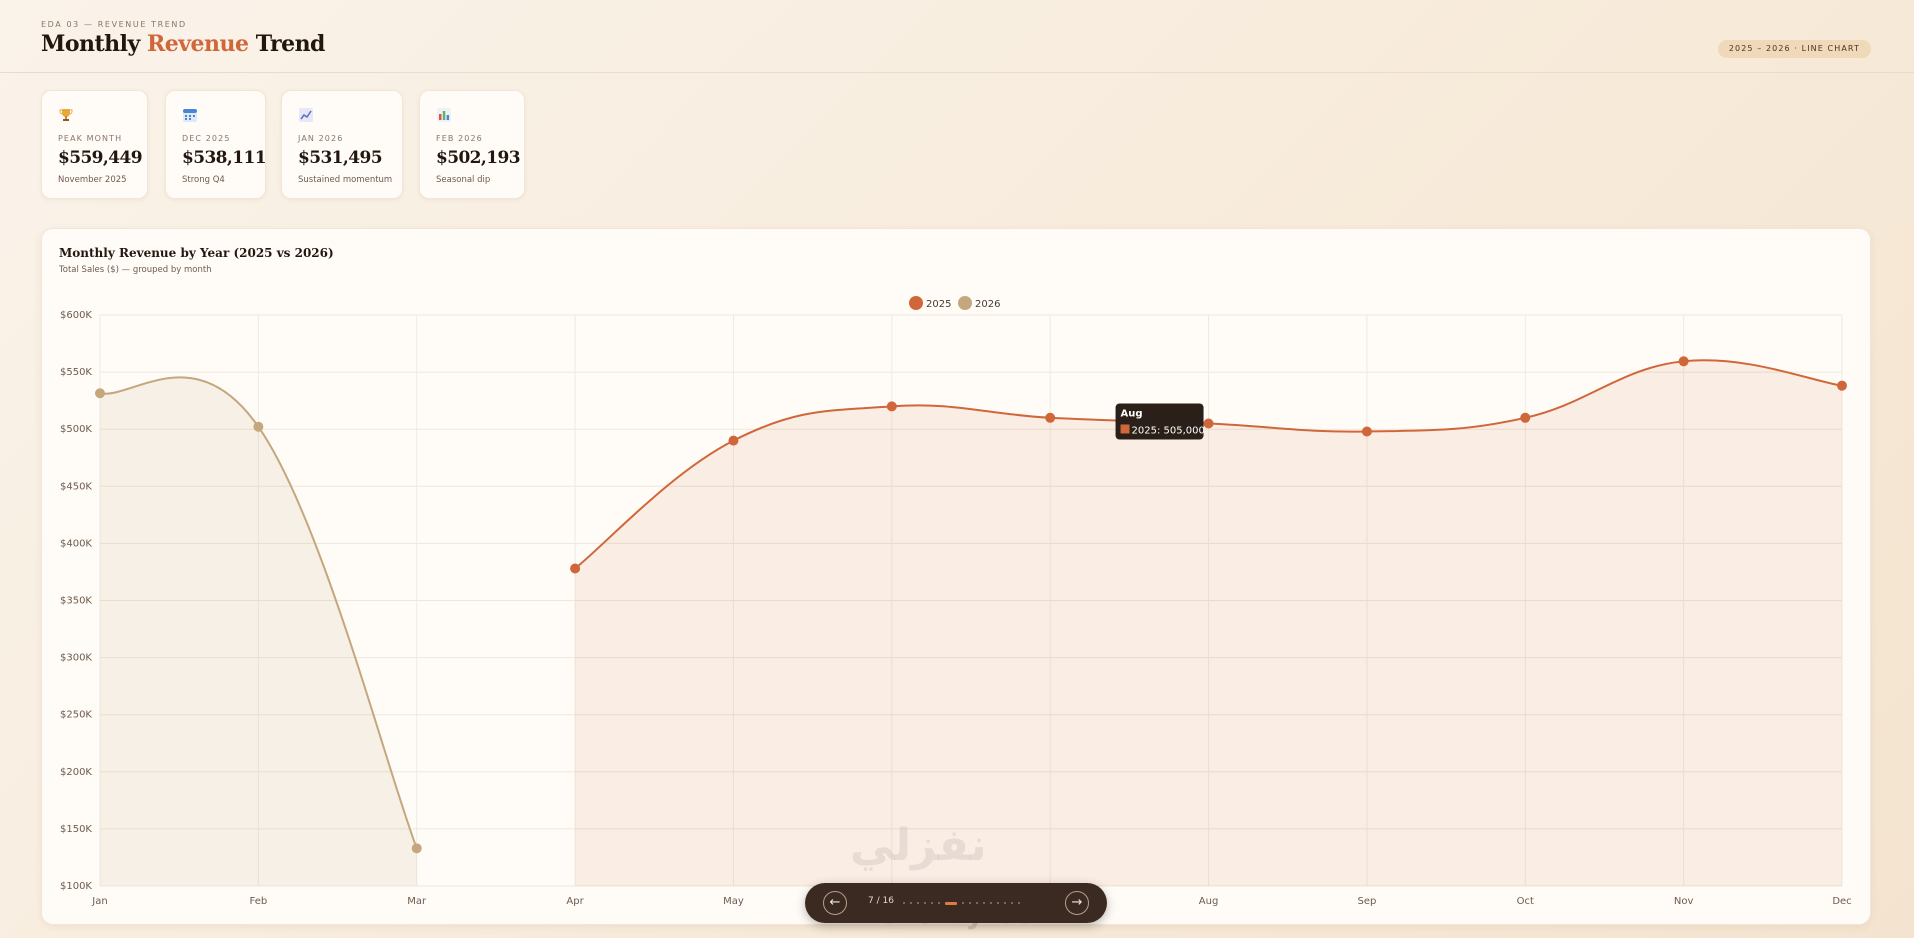 This screenshot has height=938, width=1914. Describe the element at coordinates (1168, 430) in the screenshot. I see `tooltip-value: 2025: 505,000` at that location.